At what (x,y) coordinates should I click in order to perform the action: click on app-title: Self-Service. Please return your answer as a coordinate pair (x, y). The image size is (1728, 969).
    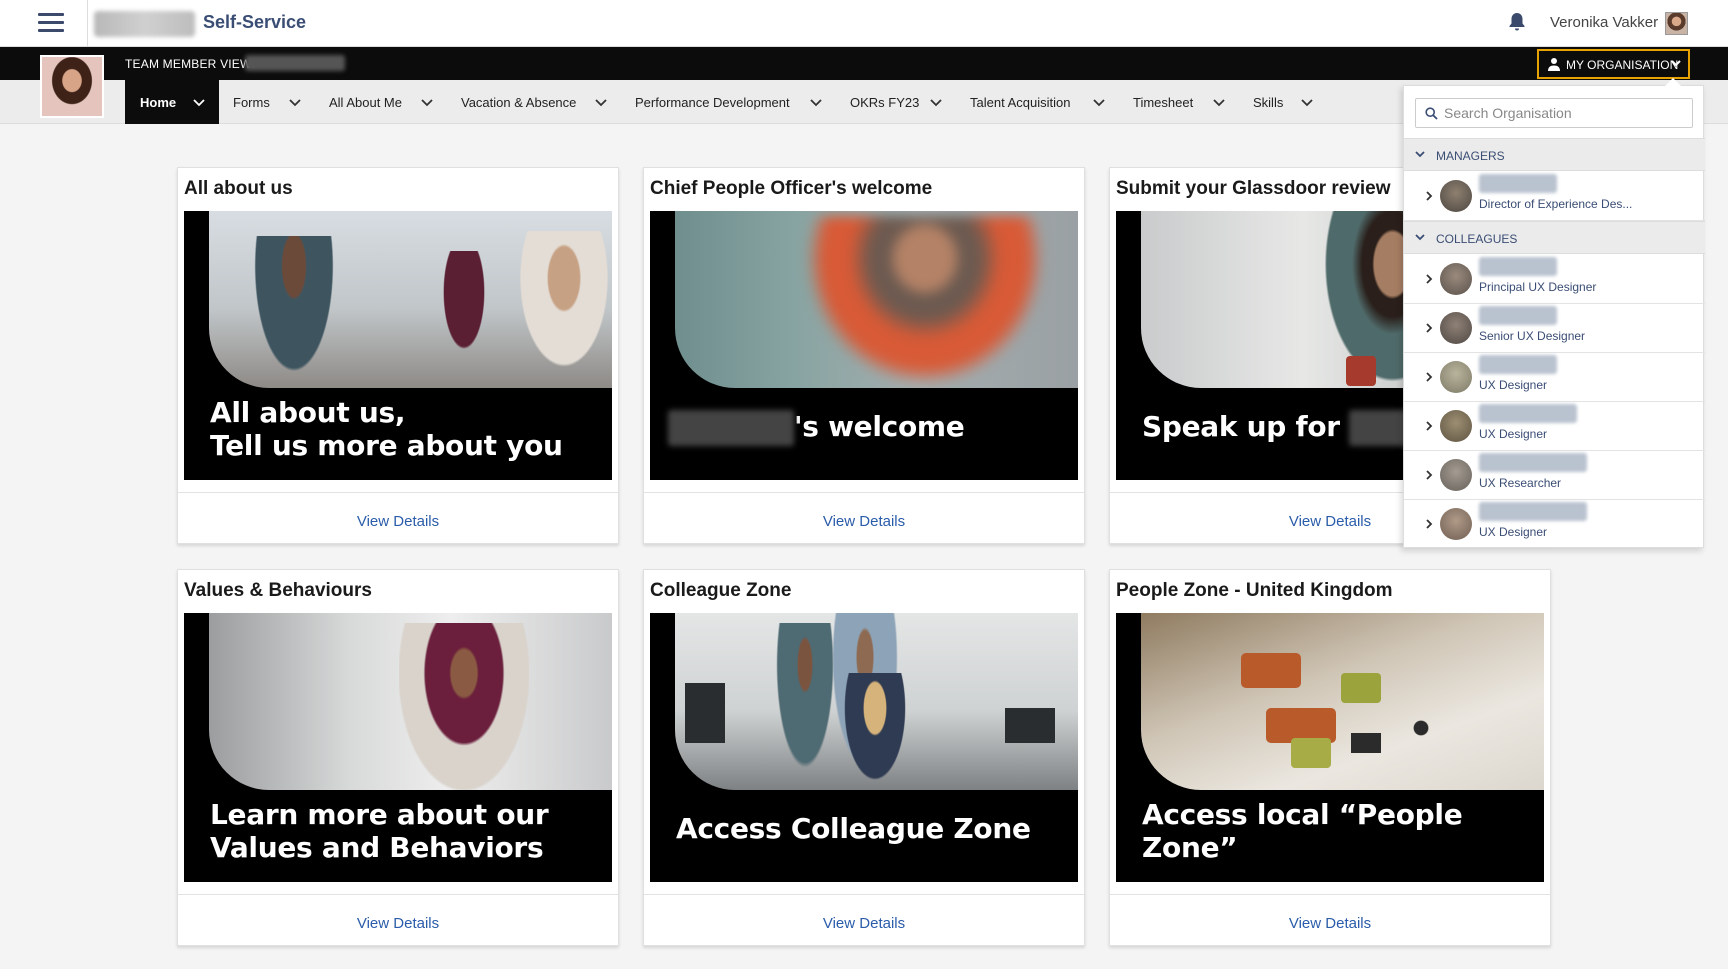
    Looking at the image, I should click on (255, 22).